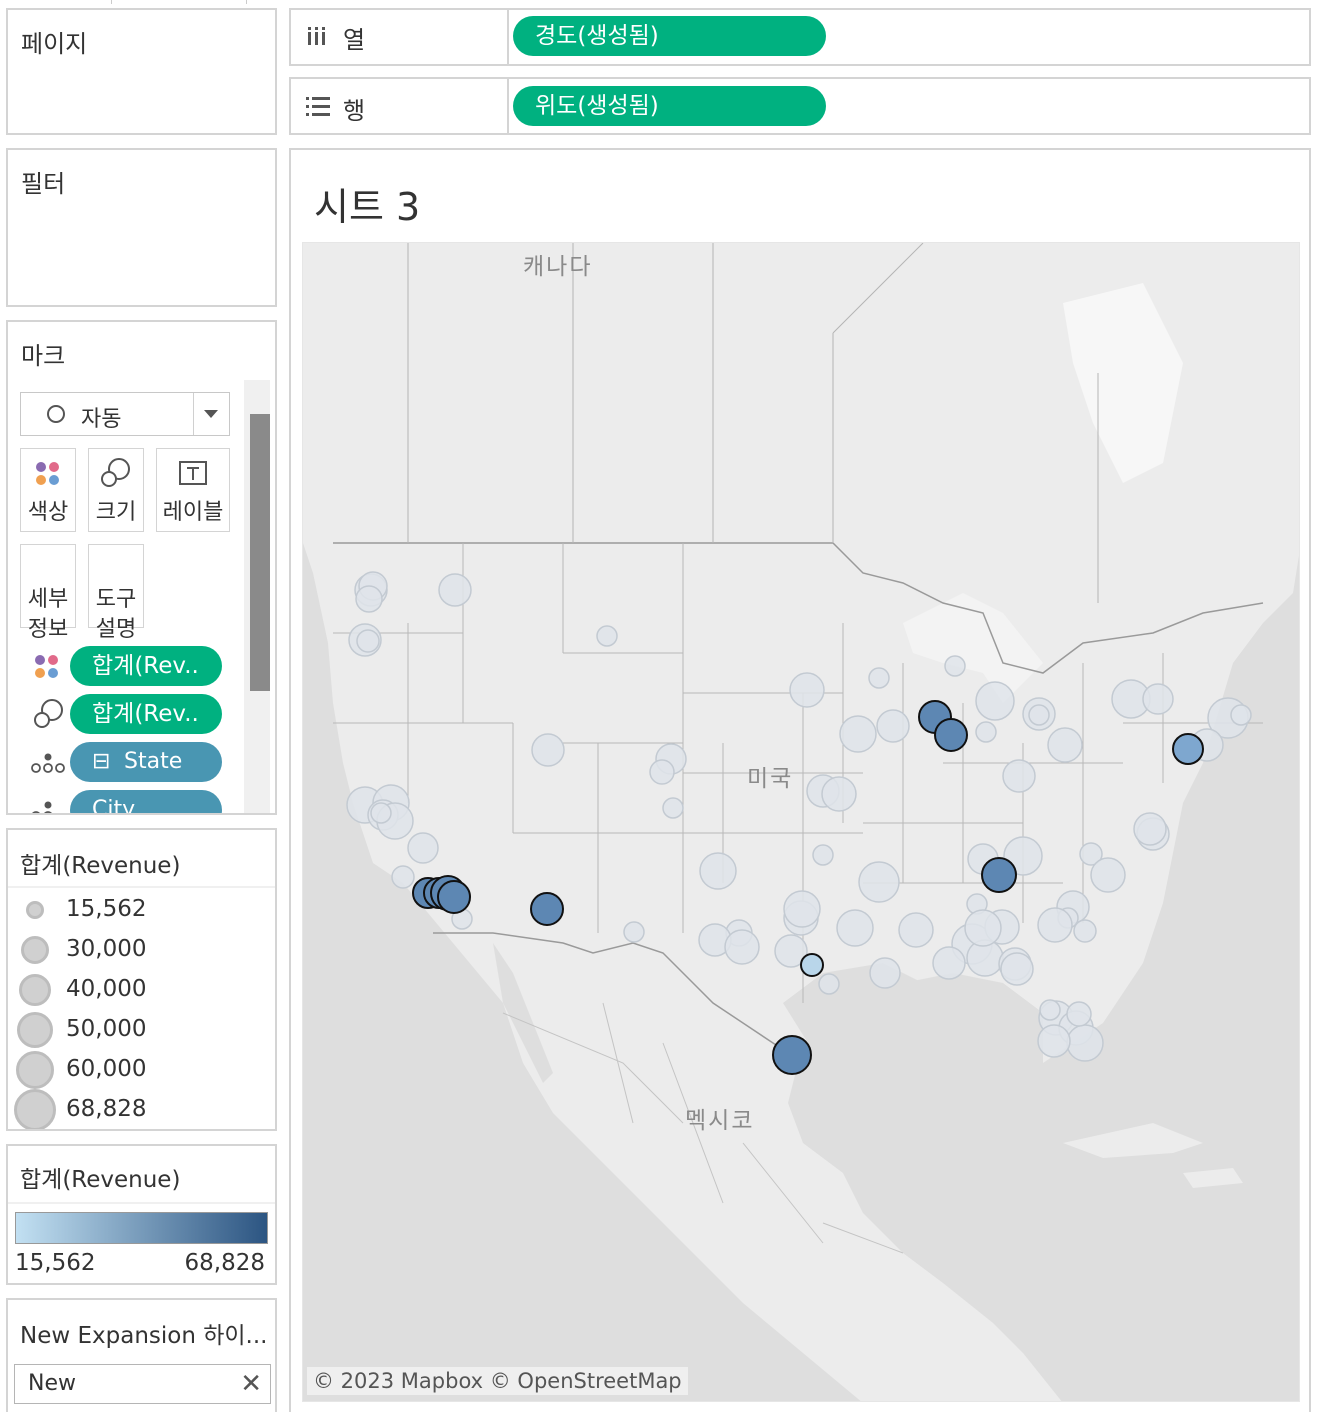 The image size is (1325, 1412). I want to click on size-legend-label: 30,000, so click(106, 949).